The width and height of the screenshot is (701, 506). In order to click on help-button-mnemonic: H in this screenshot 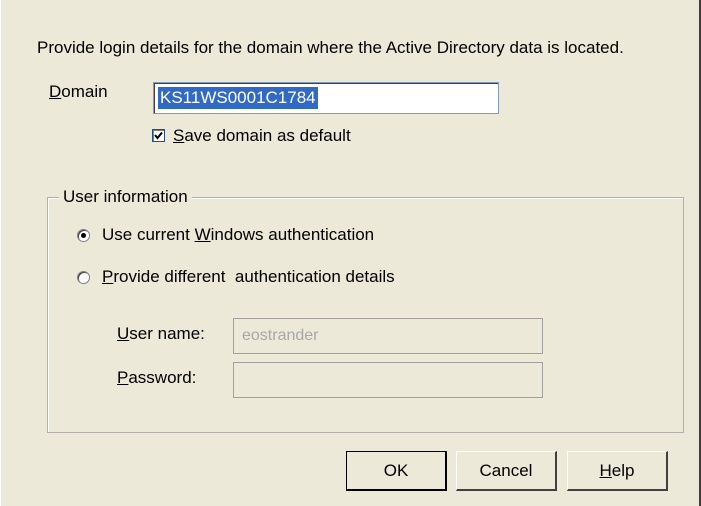, I will do `click(605, 470)`.